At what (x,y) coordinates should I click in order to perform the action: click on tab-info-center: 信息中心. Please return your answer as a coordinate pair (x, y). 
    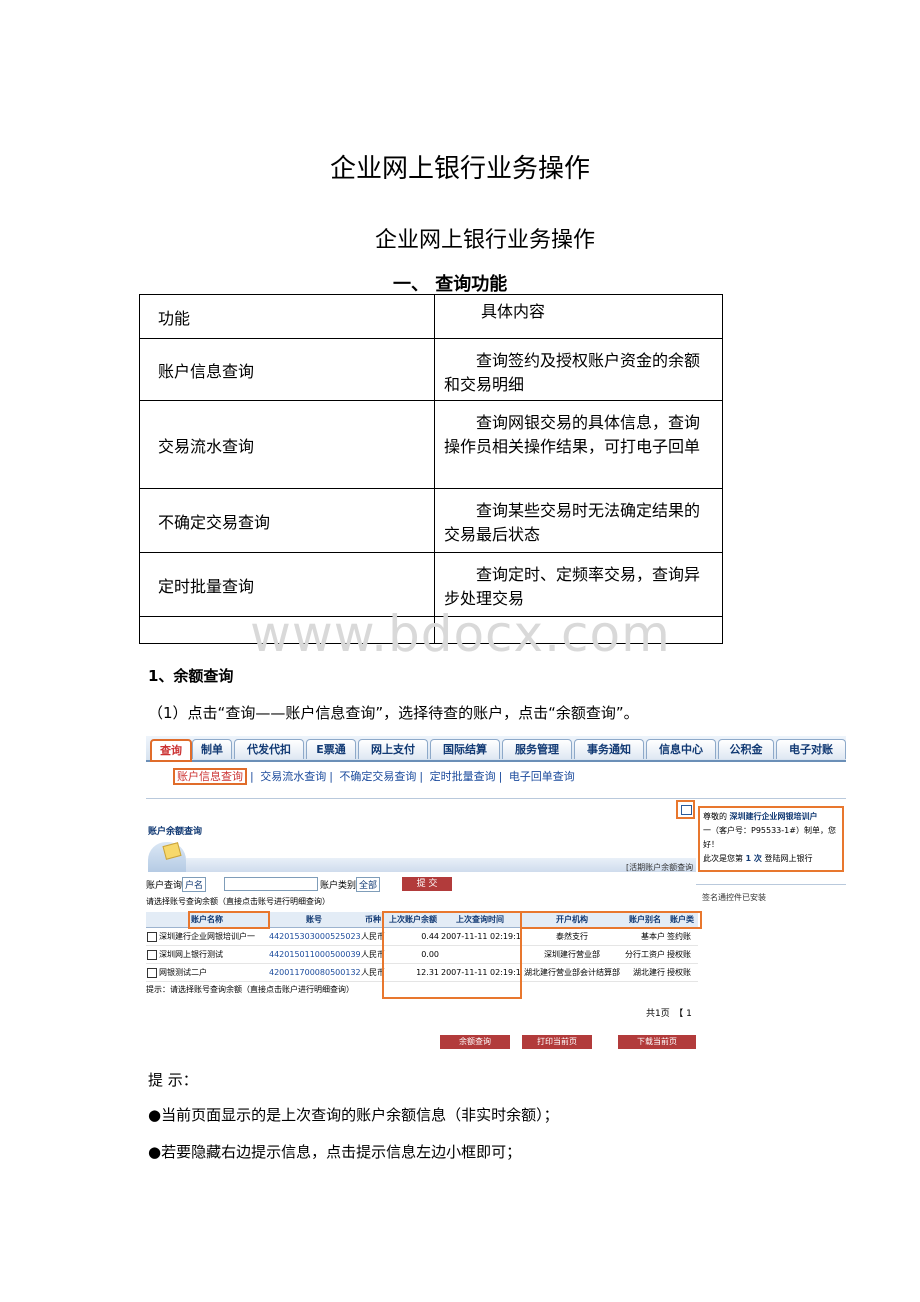
    Looking at the image, I should click on (681, 749).